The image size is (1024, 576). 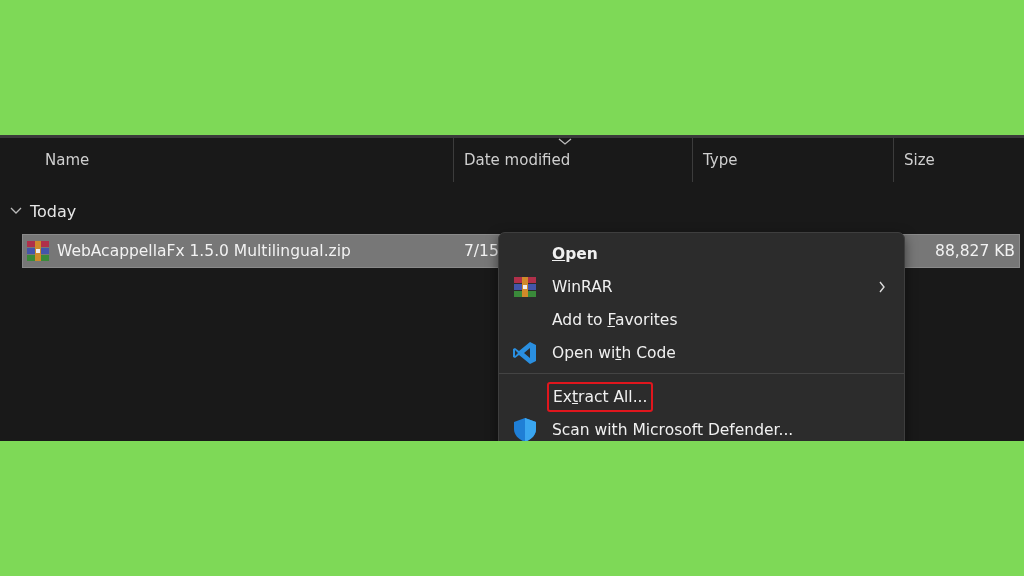 I want to click on file-name: WebAcappellaFx 1.5.0 Multilingual.zip, so click(x=204, y=251).